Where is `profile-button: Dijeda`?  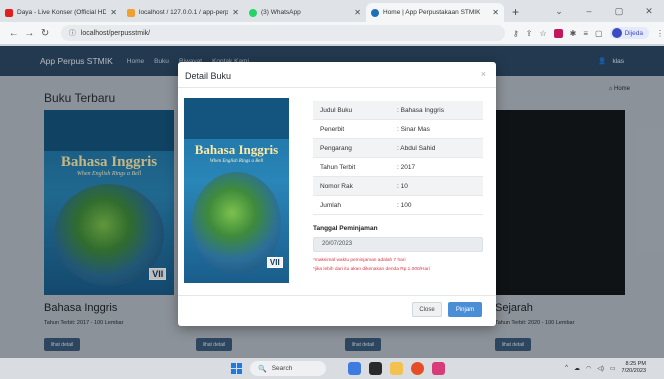
profile-button: Dijeda is located at coordinates (629, 33).